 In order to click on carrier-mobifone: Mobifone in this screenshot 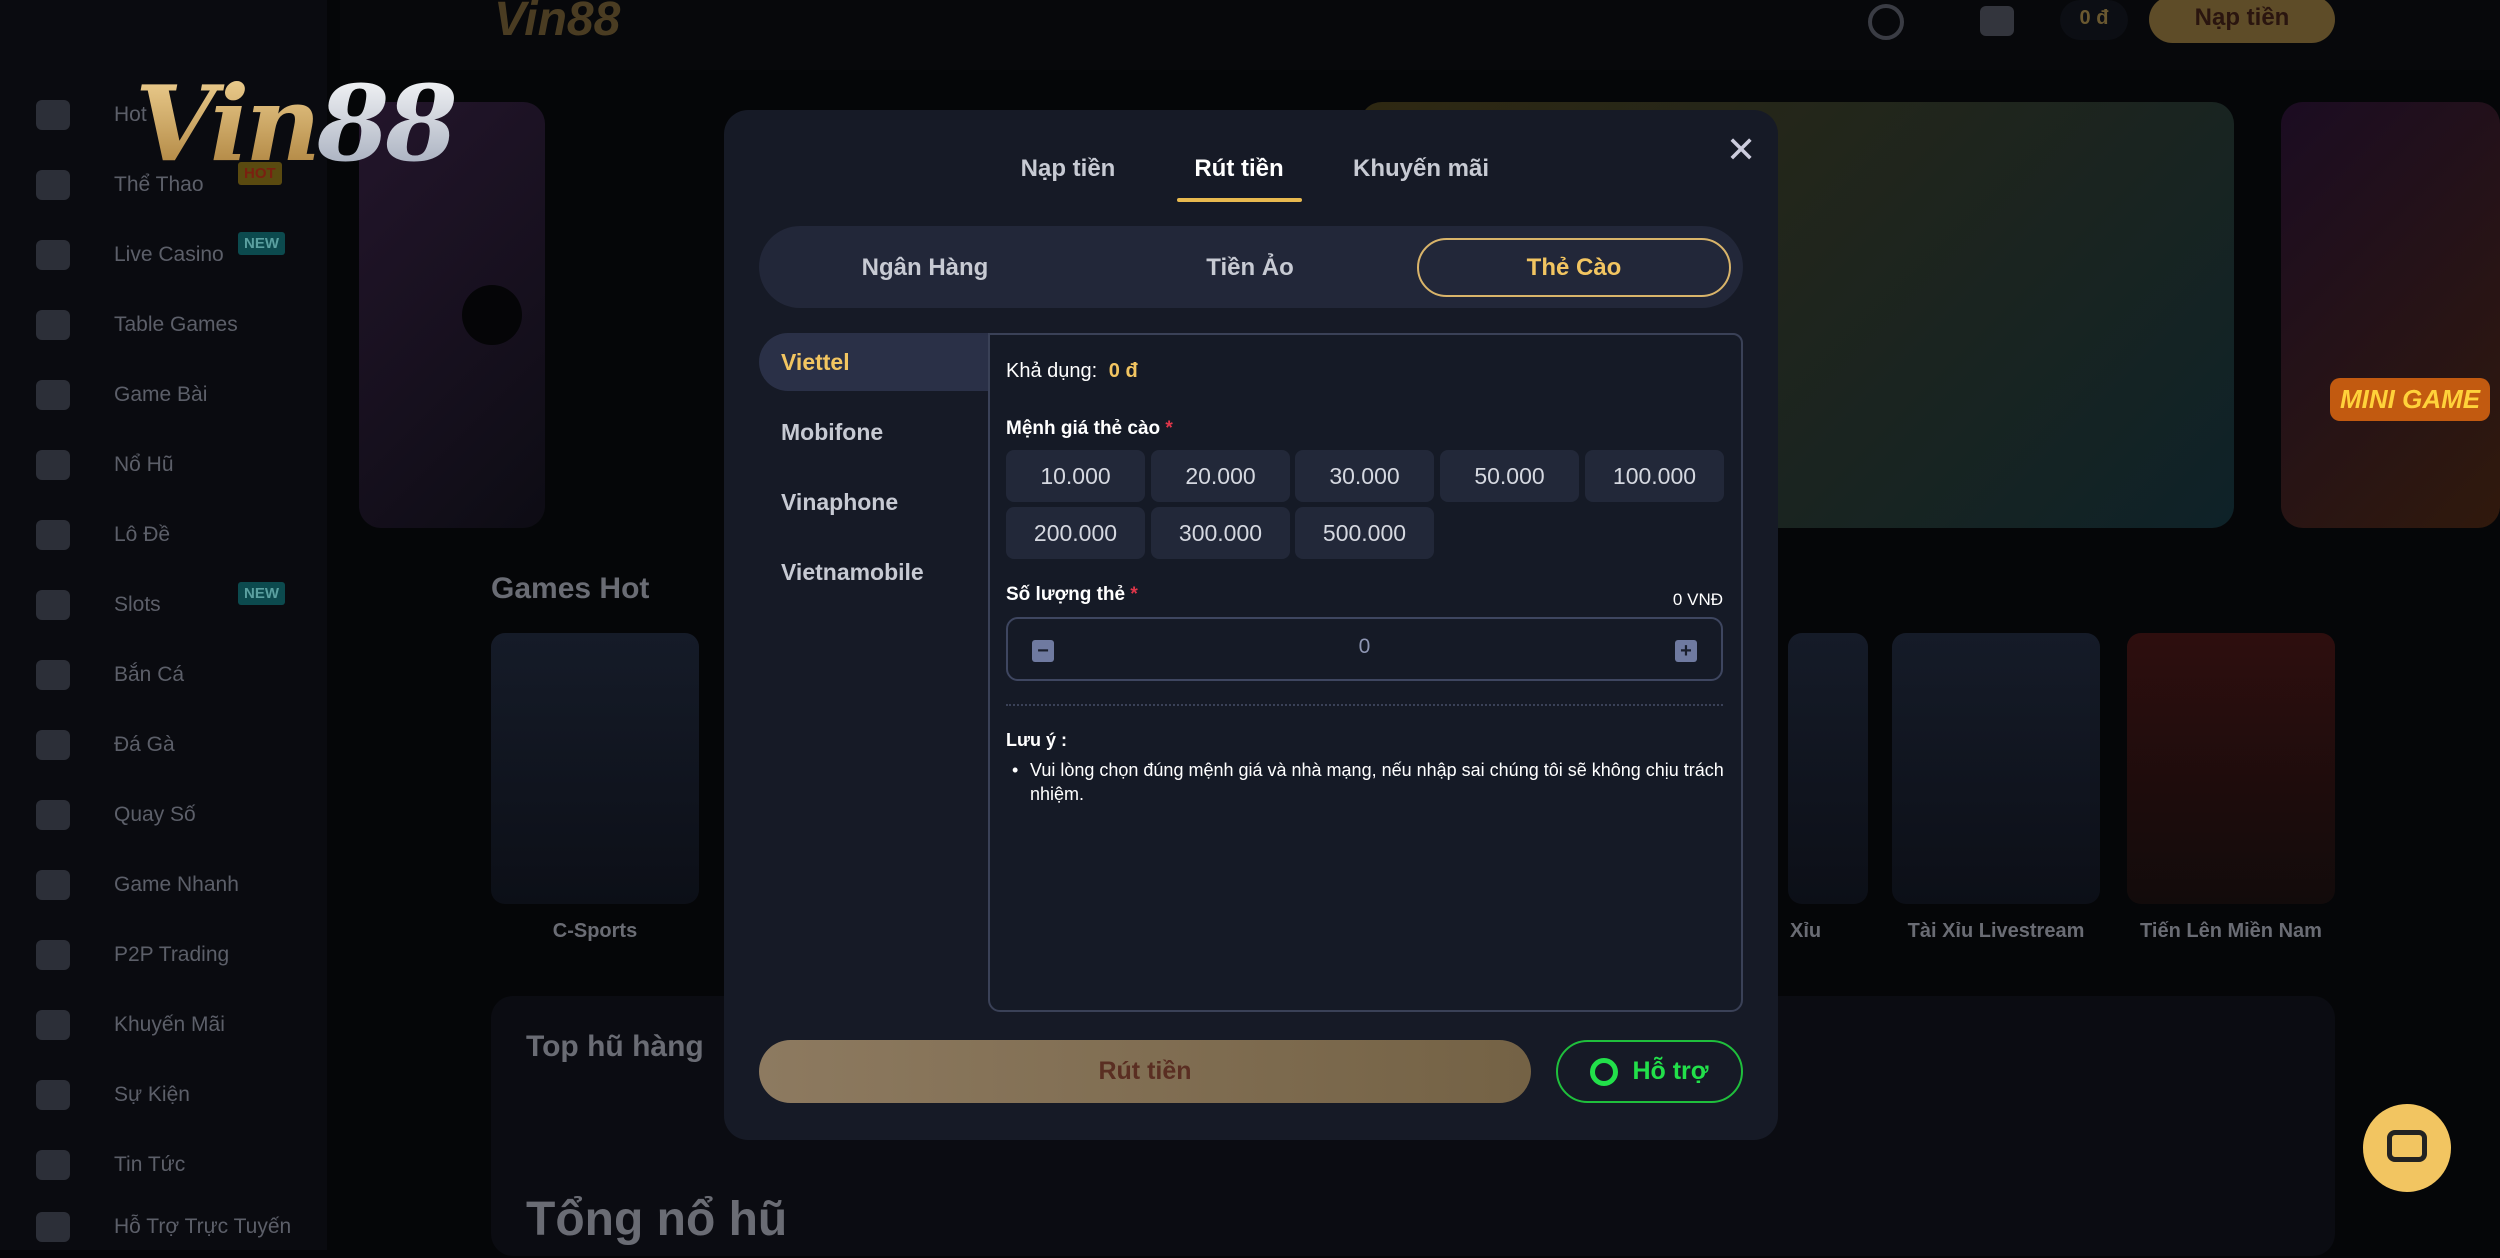, I will do `click(873, 432)`.